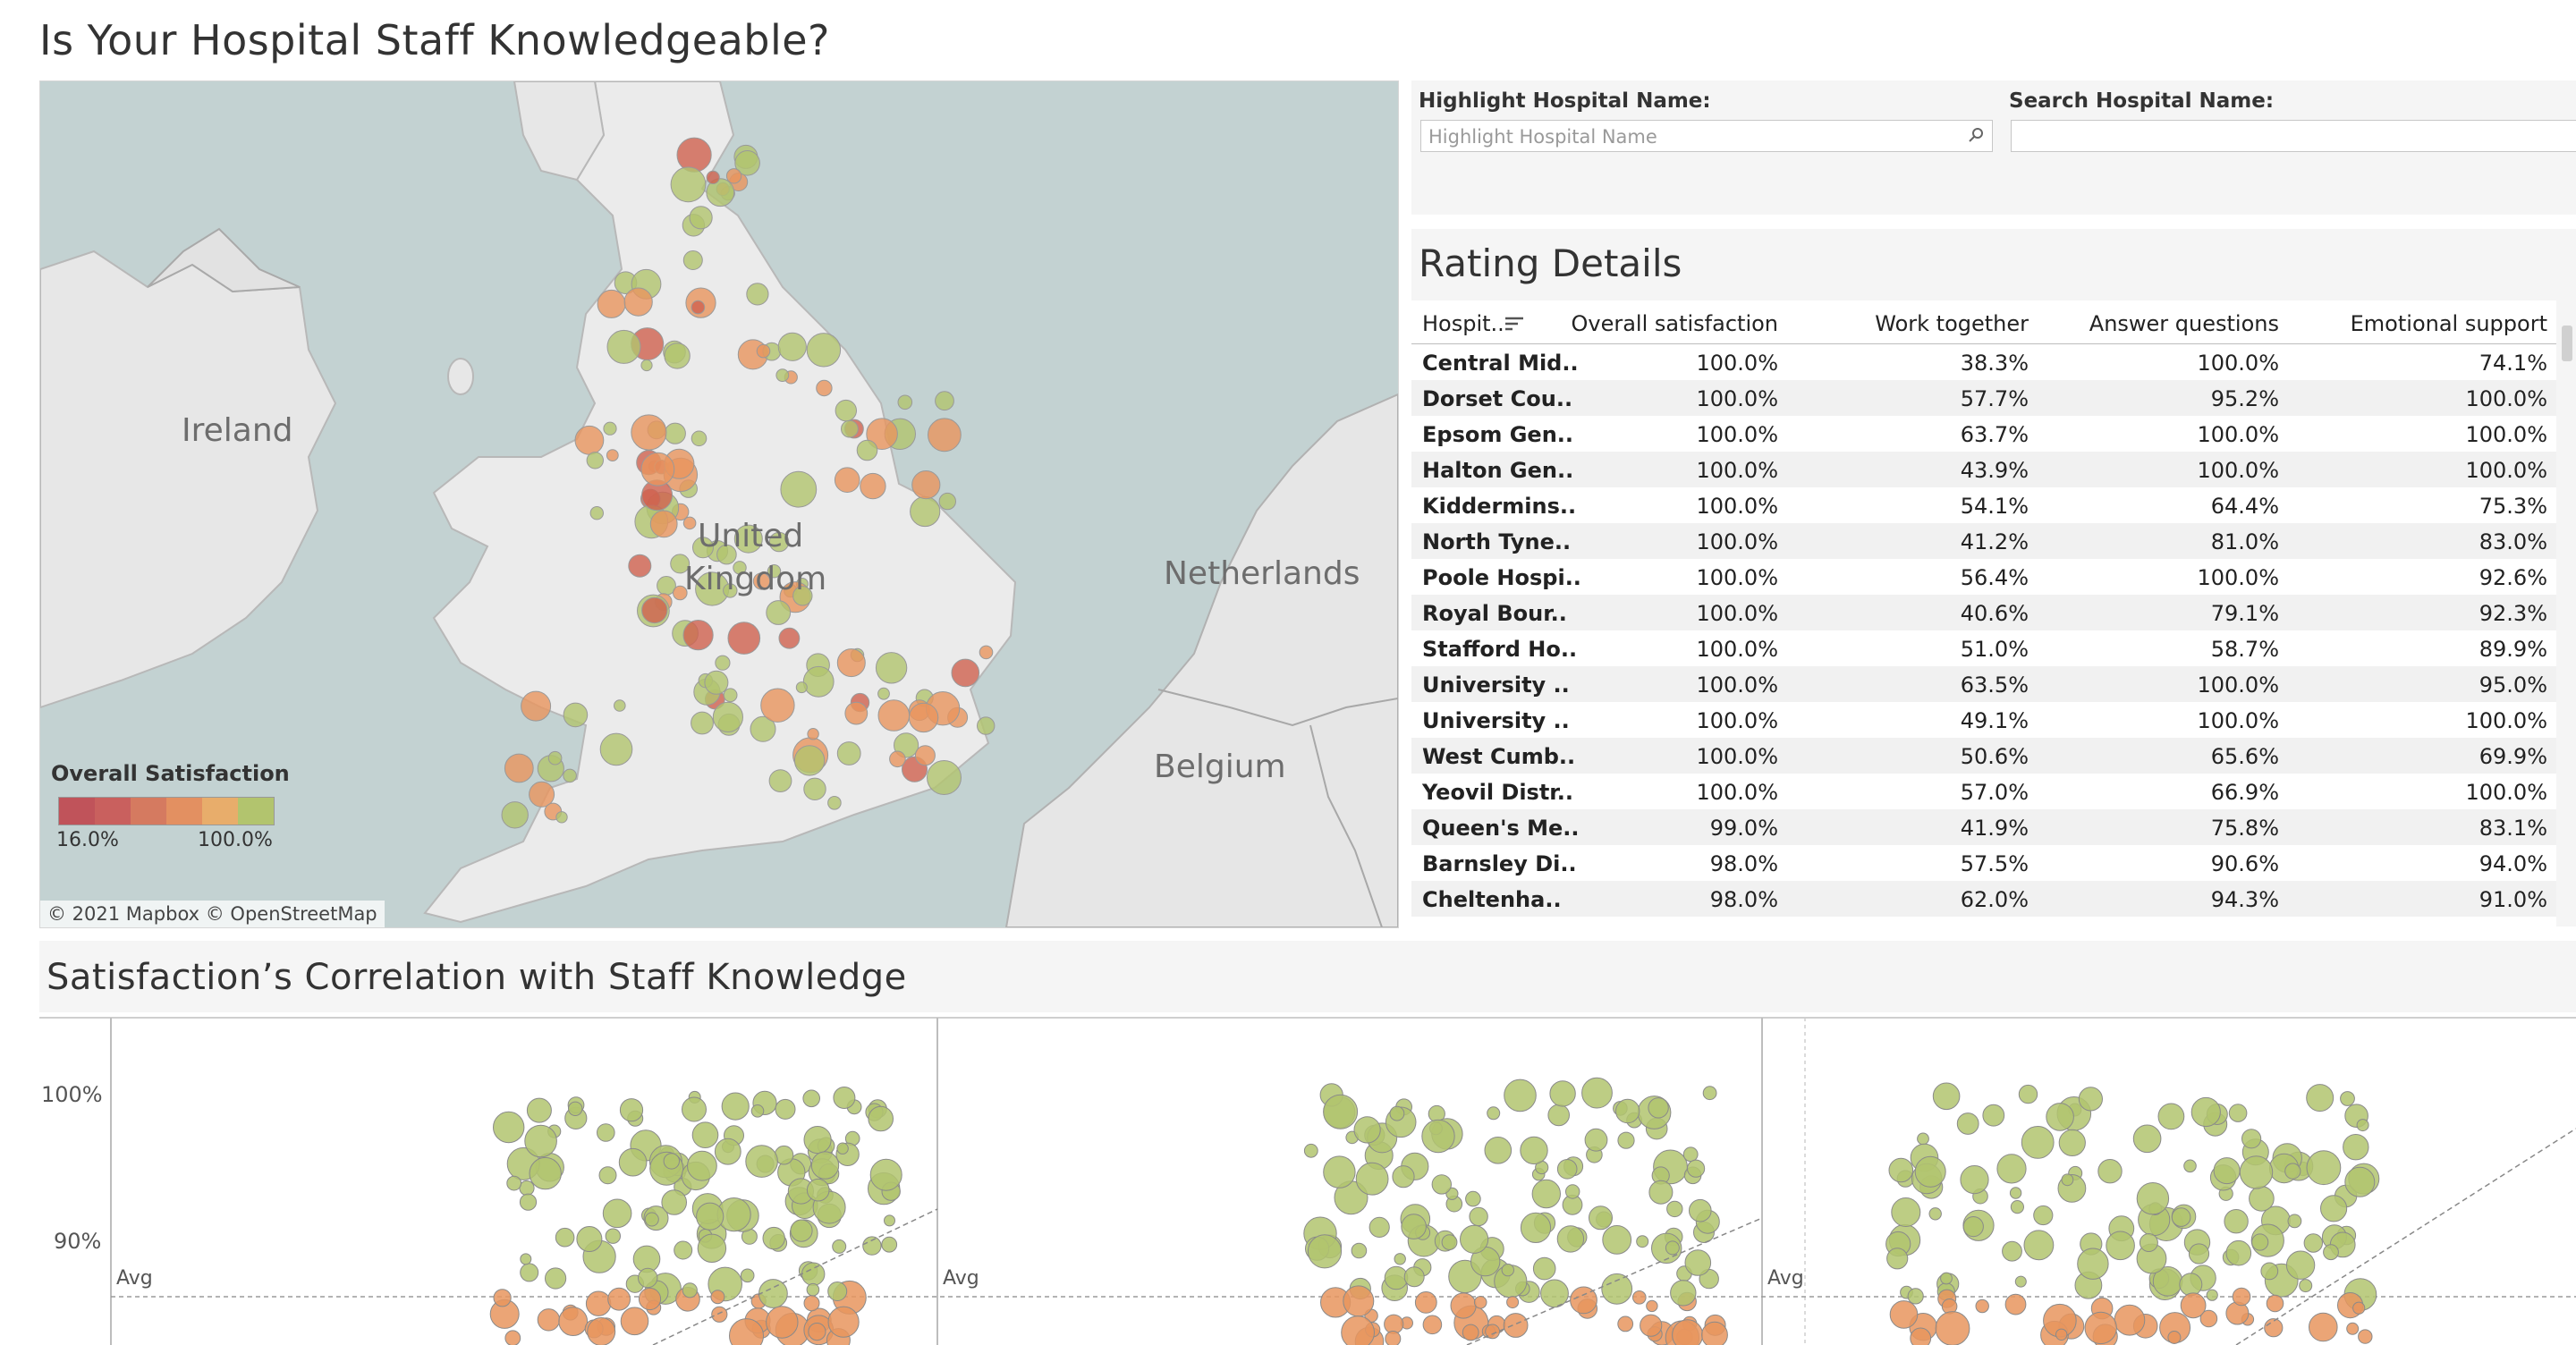 The width and height of the screenshot is (2576, 1345). I want to click on table-row: Epsom Gen.. 100.0% 63.7% 100.0% 100.0%, so click(1983, 434).